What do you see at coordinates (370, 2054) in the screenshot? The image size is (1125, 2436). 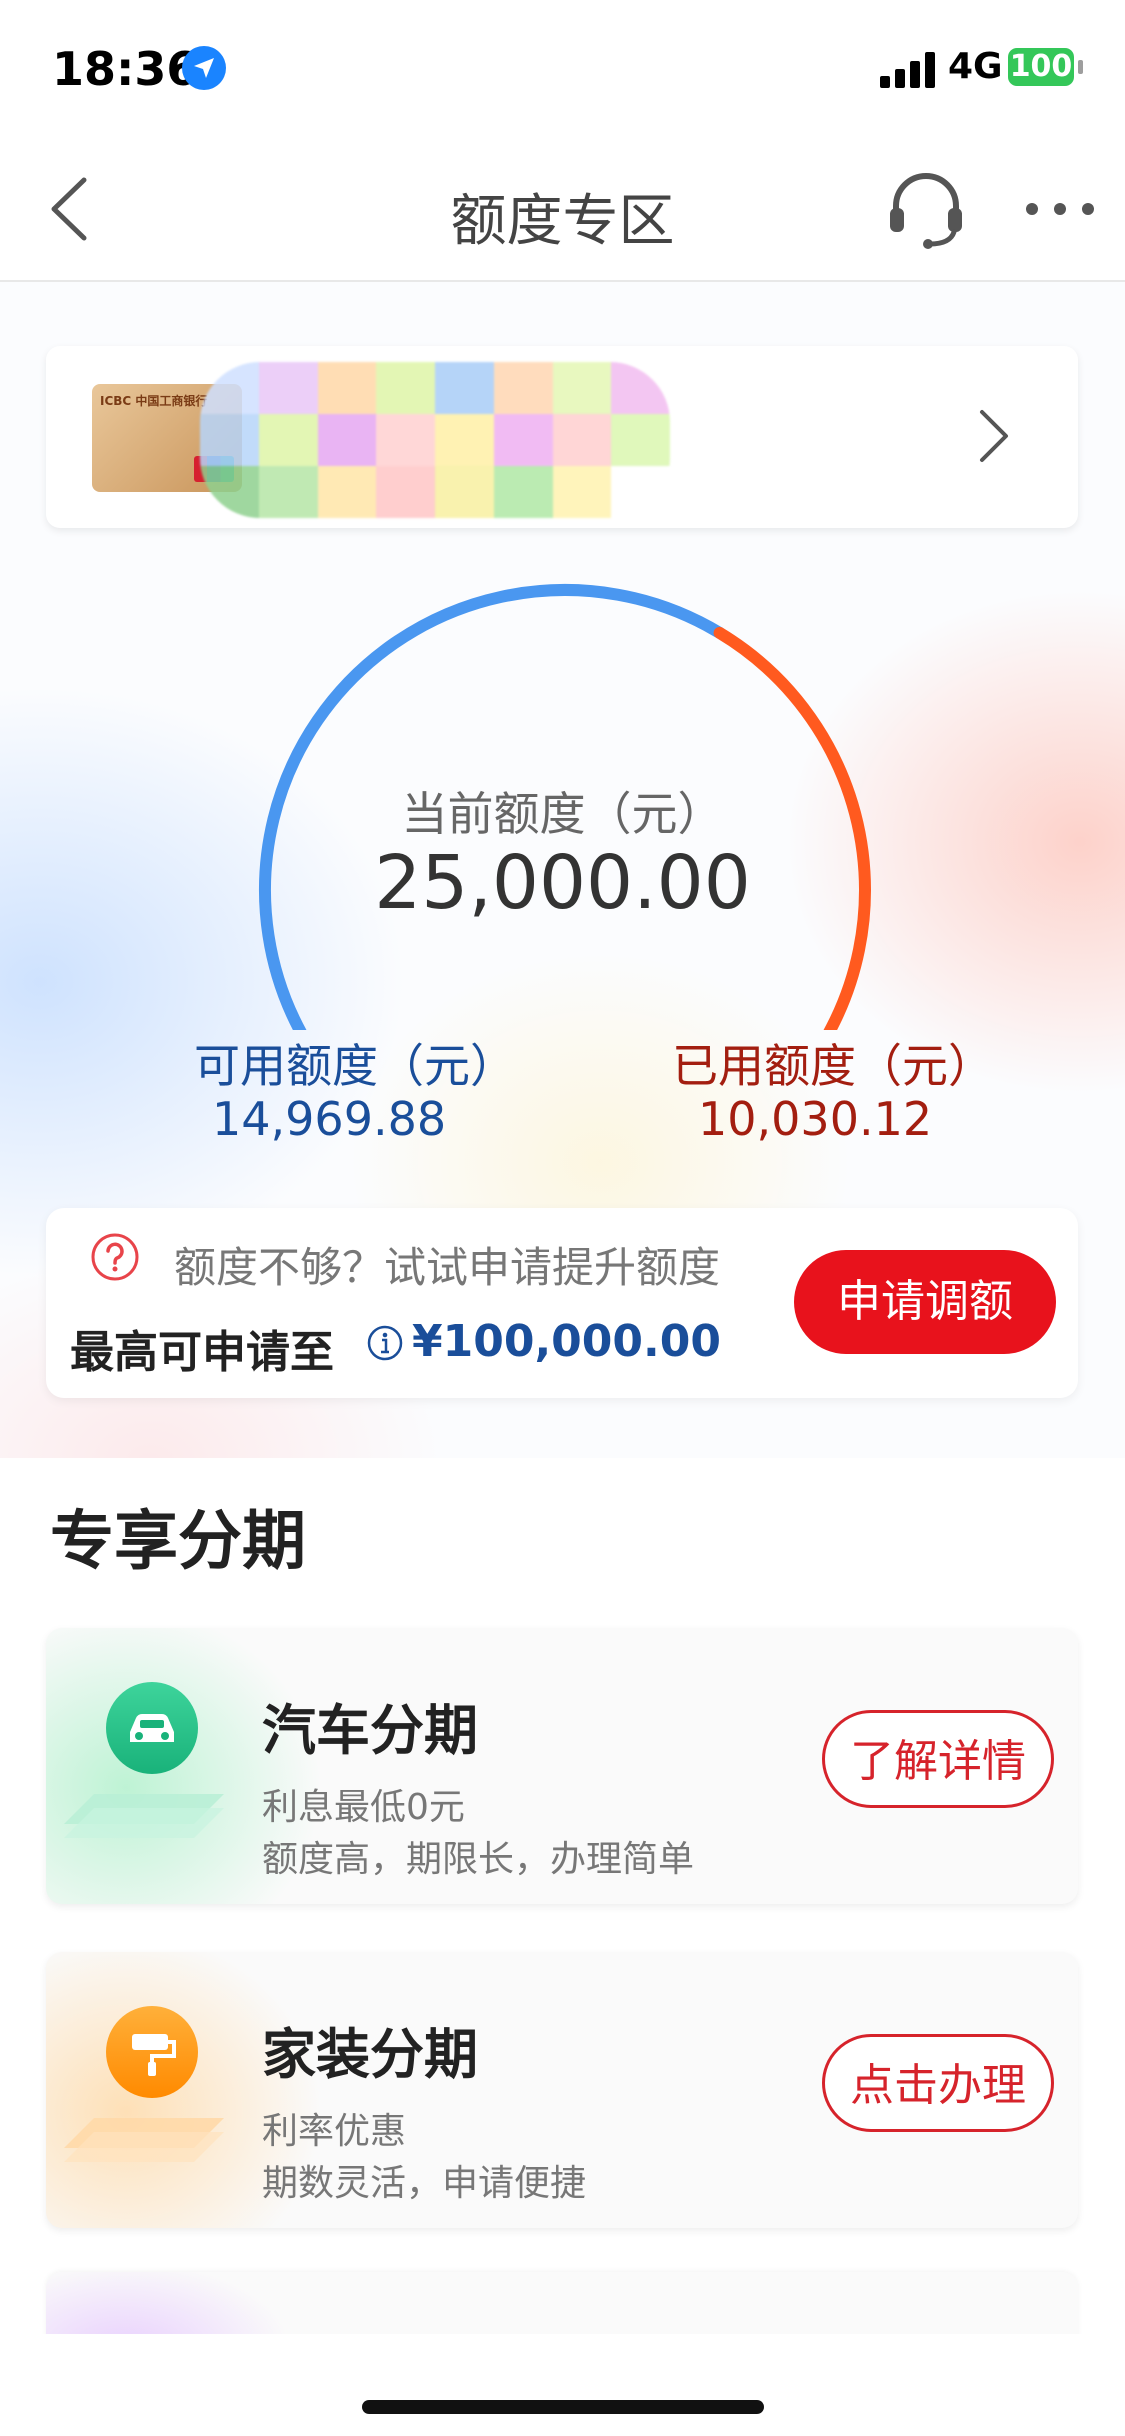 I see `installment-name: 家装分期` at bounding box center [370, 2054].